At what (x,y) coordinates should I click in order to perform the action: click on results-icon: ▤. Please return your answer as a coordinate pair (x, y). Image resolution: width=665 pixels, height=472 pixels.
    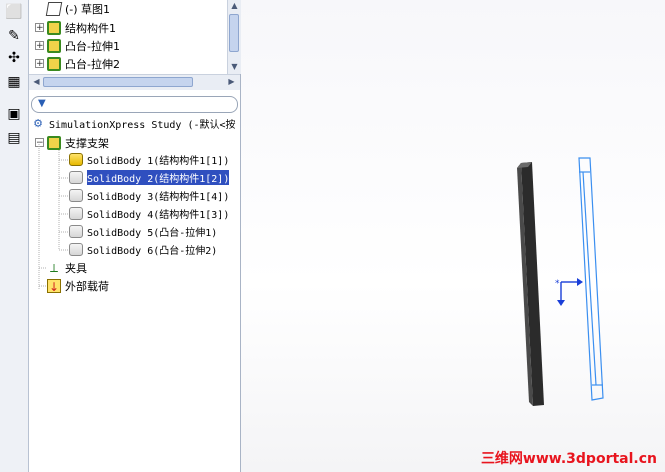
    Looking at the image, I should click on (14, 138).